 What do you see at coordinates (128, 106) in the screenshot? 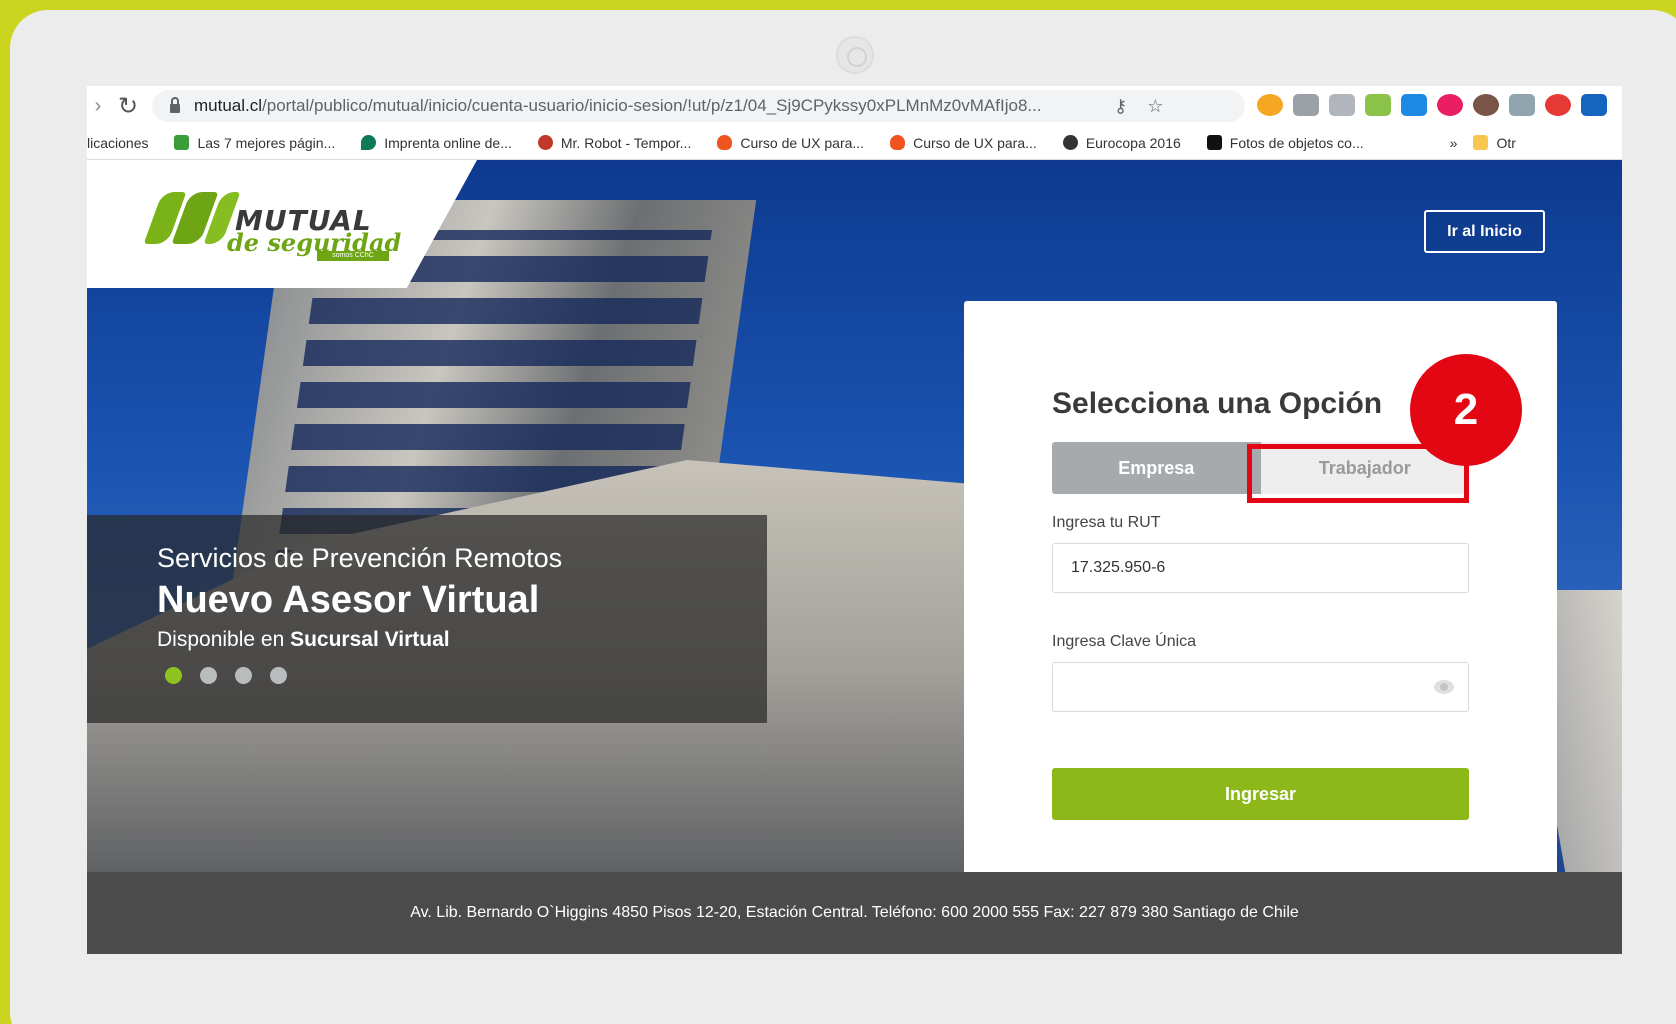
I see `reload-icon: ↻` at bounding box center [128, 106].